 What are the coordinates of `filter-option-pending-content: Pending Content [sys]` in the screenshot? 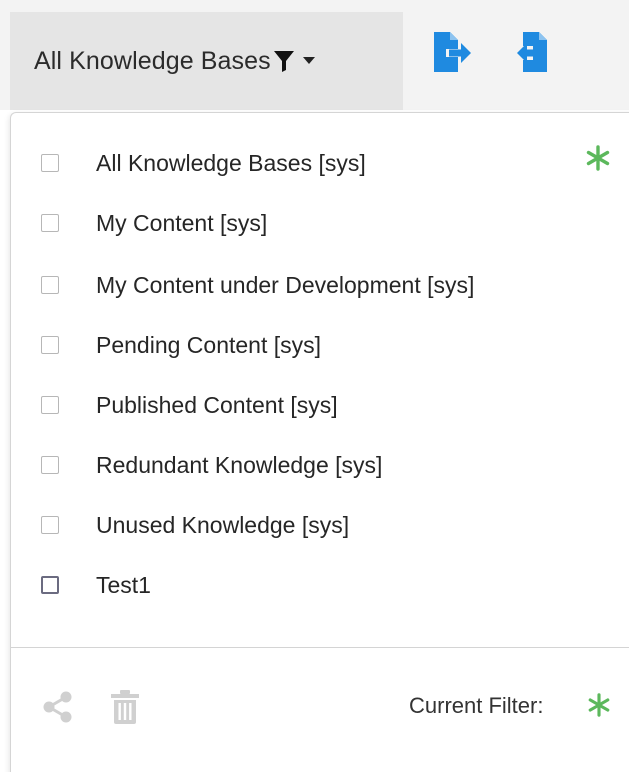 It's located at (316, 346).